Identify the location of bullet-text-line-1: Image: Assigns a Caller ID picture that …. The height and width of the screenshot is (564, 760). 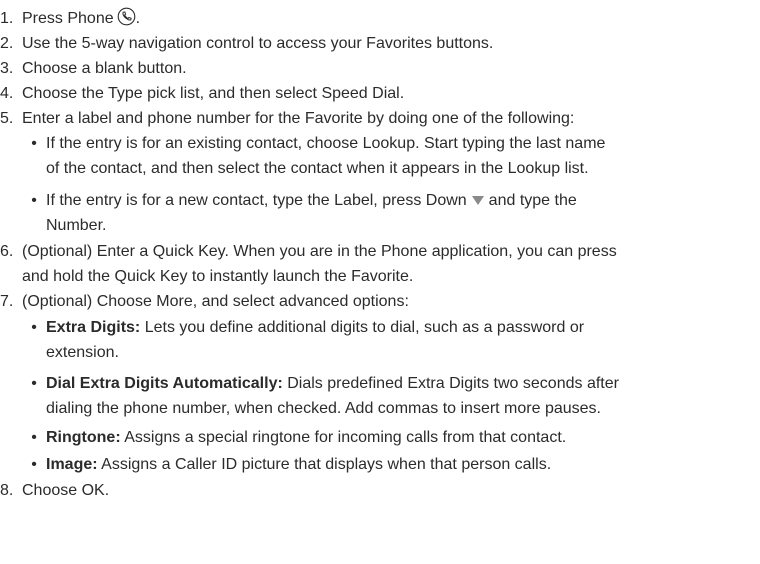
(298, 464).